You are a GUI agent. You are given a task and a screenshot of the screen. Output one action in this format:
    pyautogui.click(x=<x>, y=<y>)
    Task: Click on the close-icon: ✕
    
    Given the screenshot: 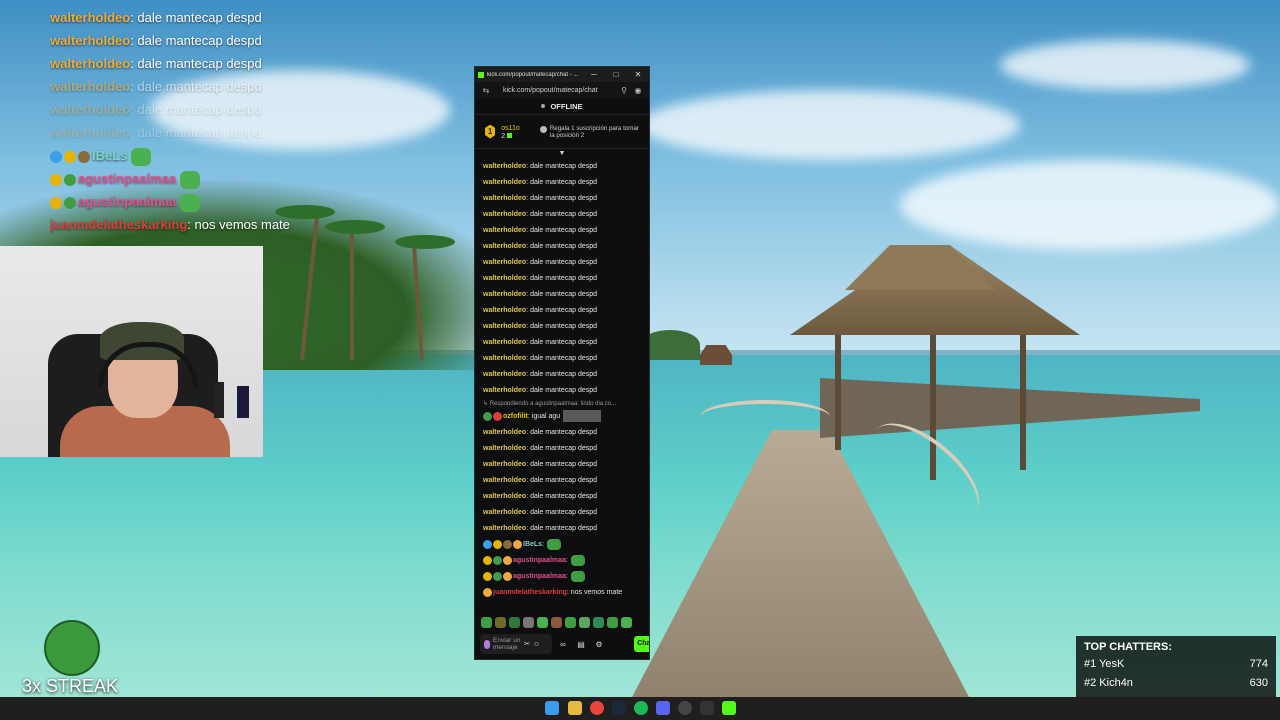 What is the action you would take?
    pyautogui.click(x=638, y=74)
    